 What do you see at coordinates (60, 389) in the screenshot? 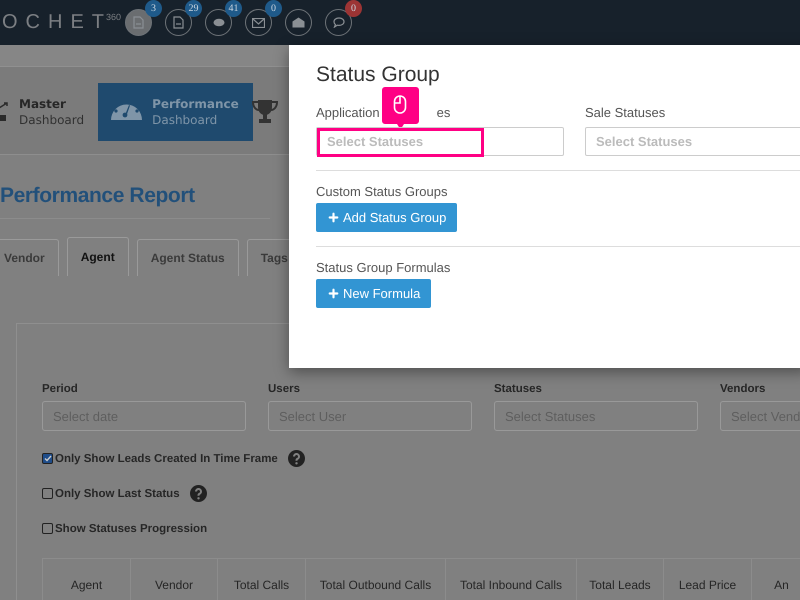
I see `field-label: Period` at bounding box center [60, 389].